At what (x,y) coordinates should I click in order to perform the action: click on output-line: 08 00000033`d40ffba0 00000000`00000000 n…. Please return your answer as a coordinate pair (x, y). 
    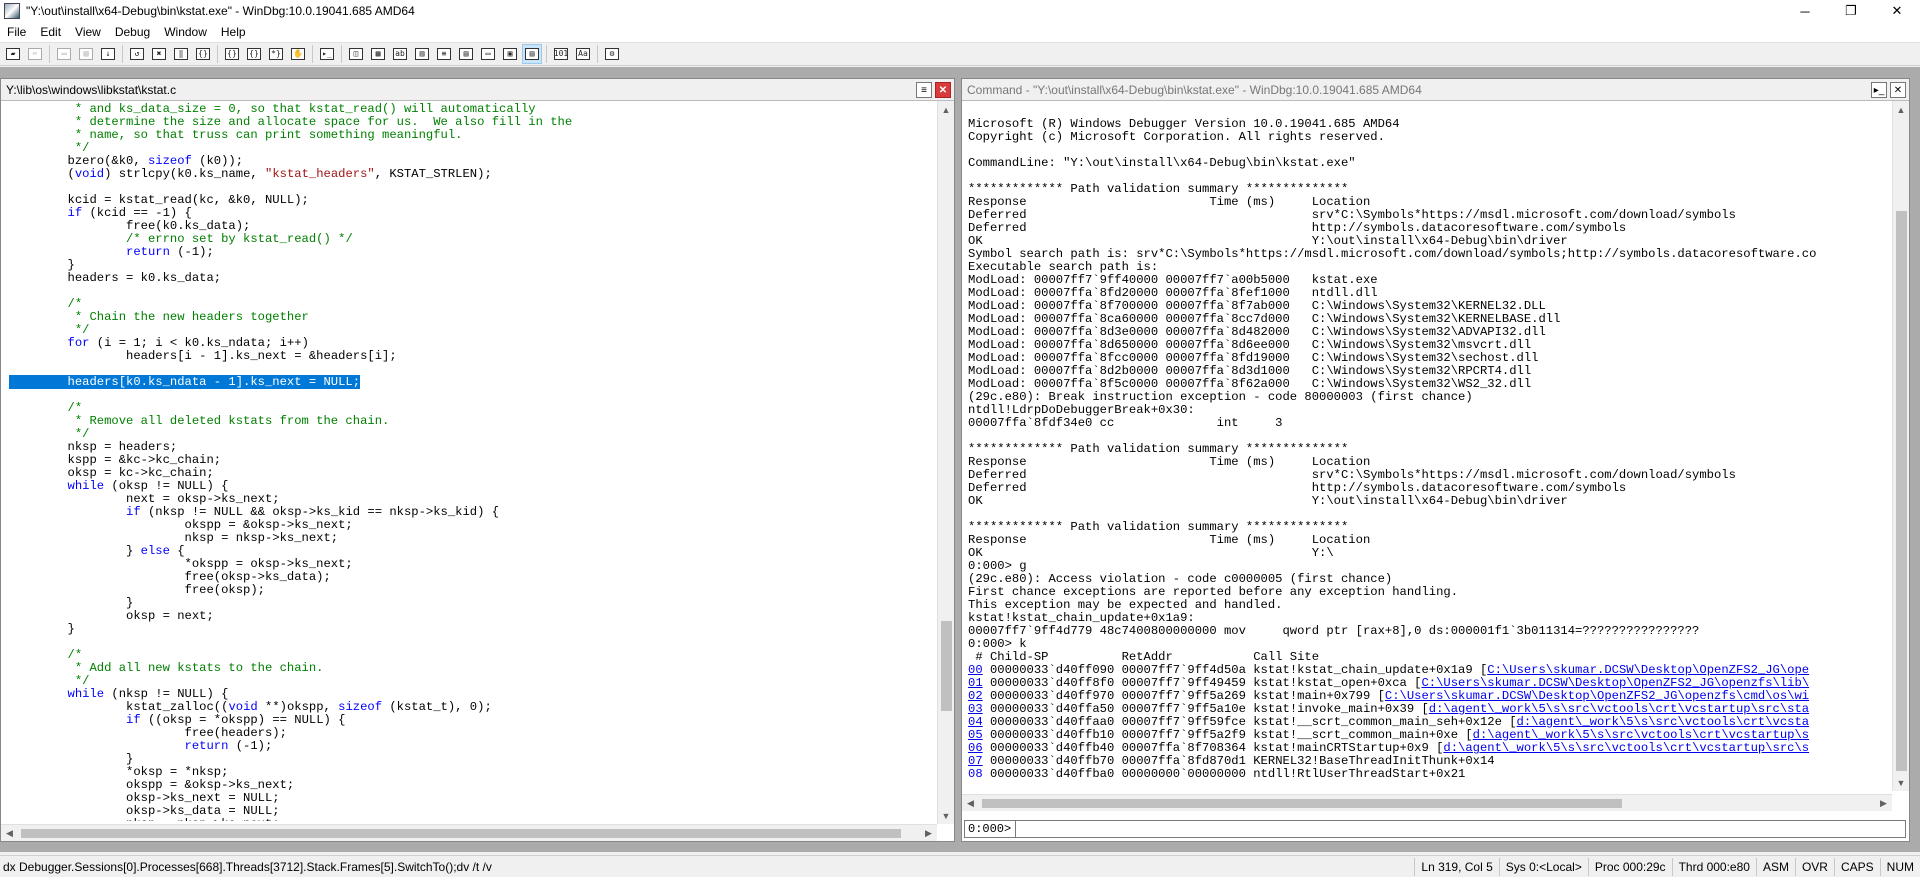
    Looking at the image, I should click on (1428, 772).